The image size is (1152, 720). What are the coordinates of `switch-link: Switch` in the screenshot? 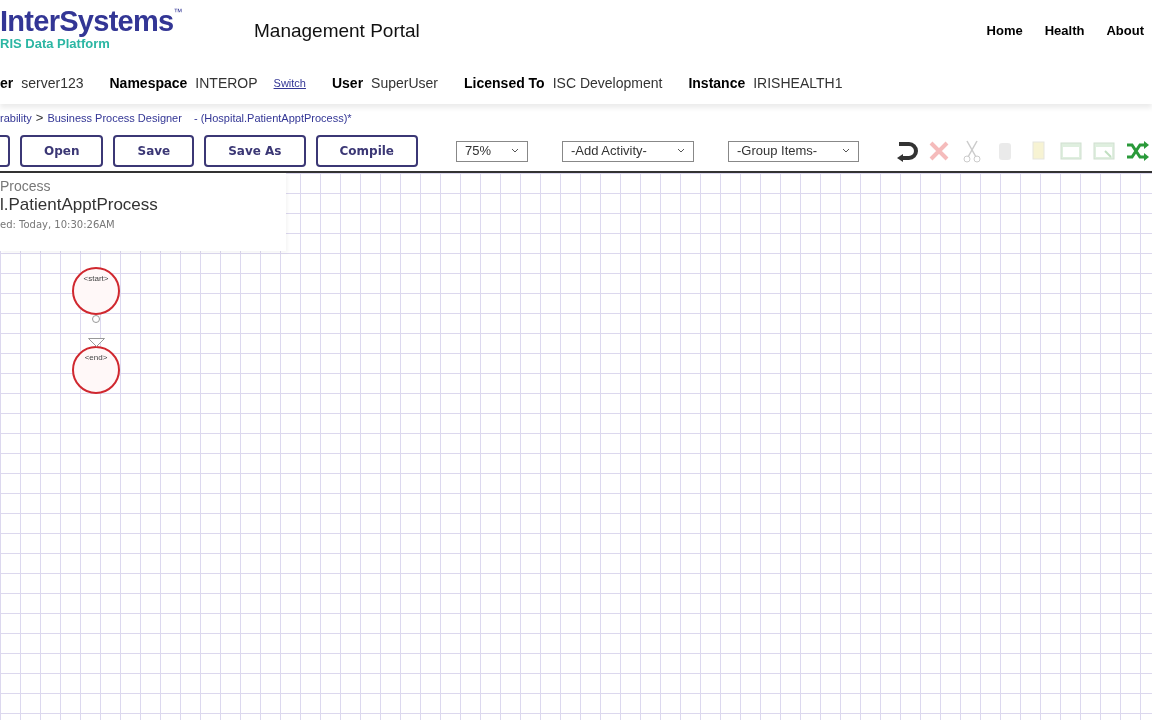 It's located at (289, 83).